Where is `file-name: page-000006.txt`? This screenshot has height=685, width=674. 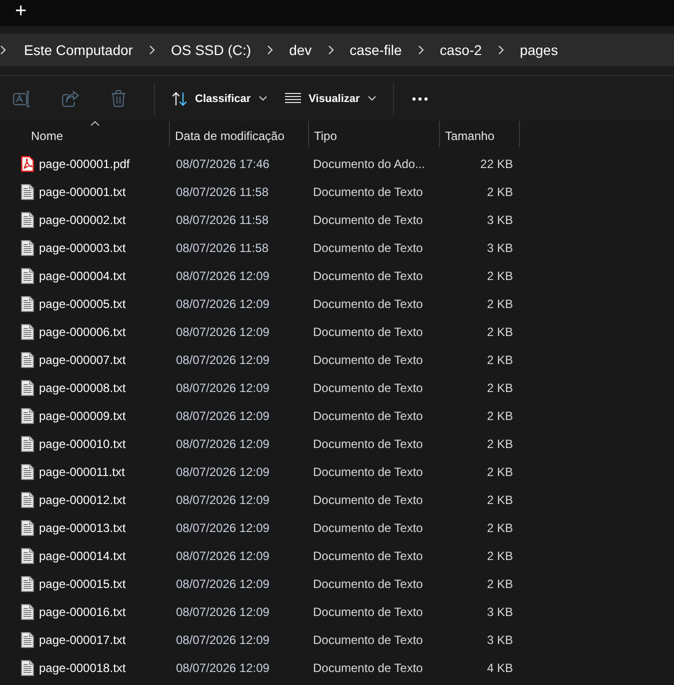
file-name: page-000006.txt is located at coordinates (82, 332).